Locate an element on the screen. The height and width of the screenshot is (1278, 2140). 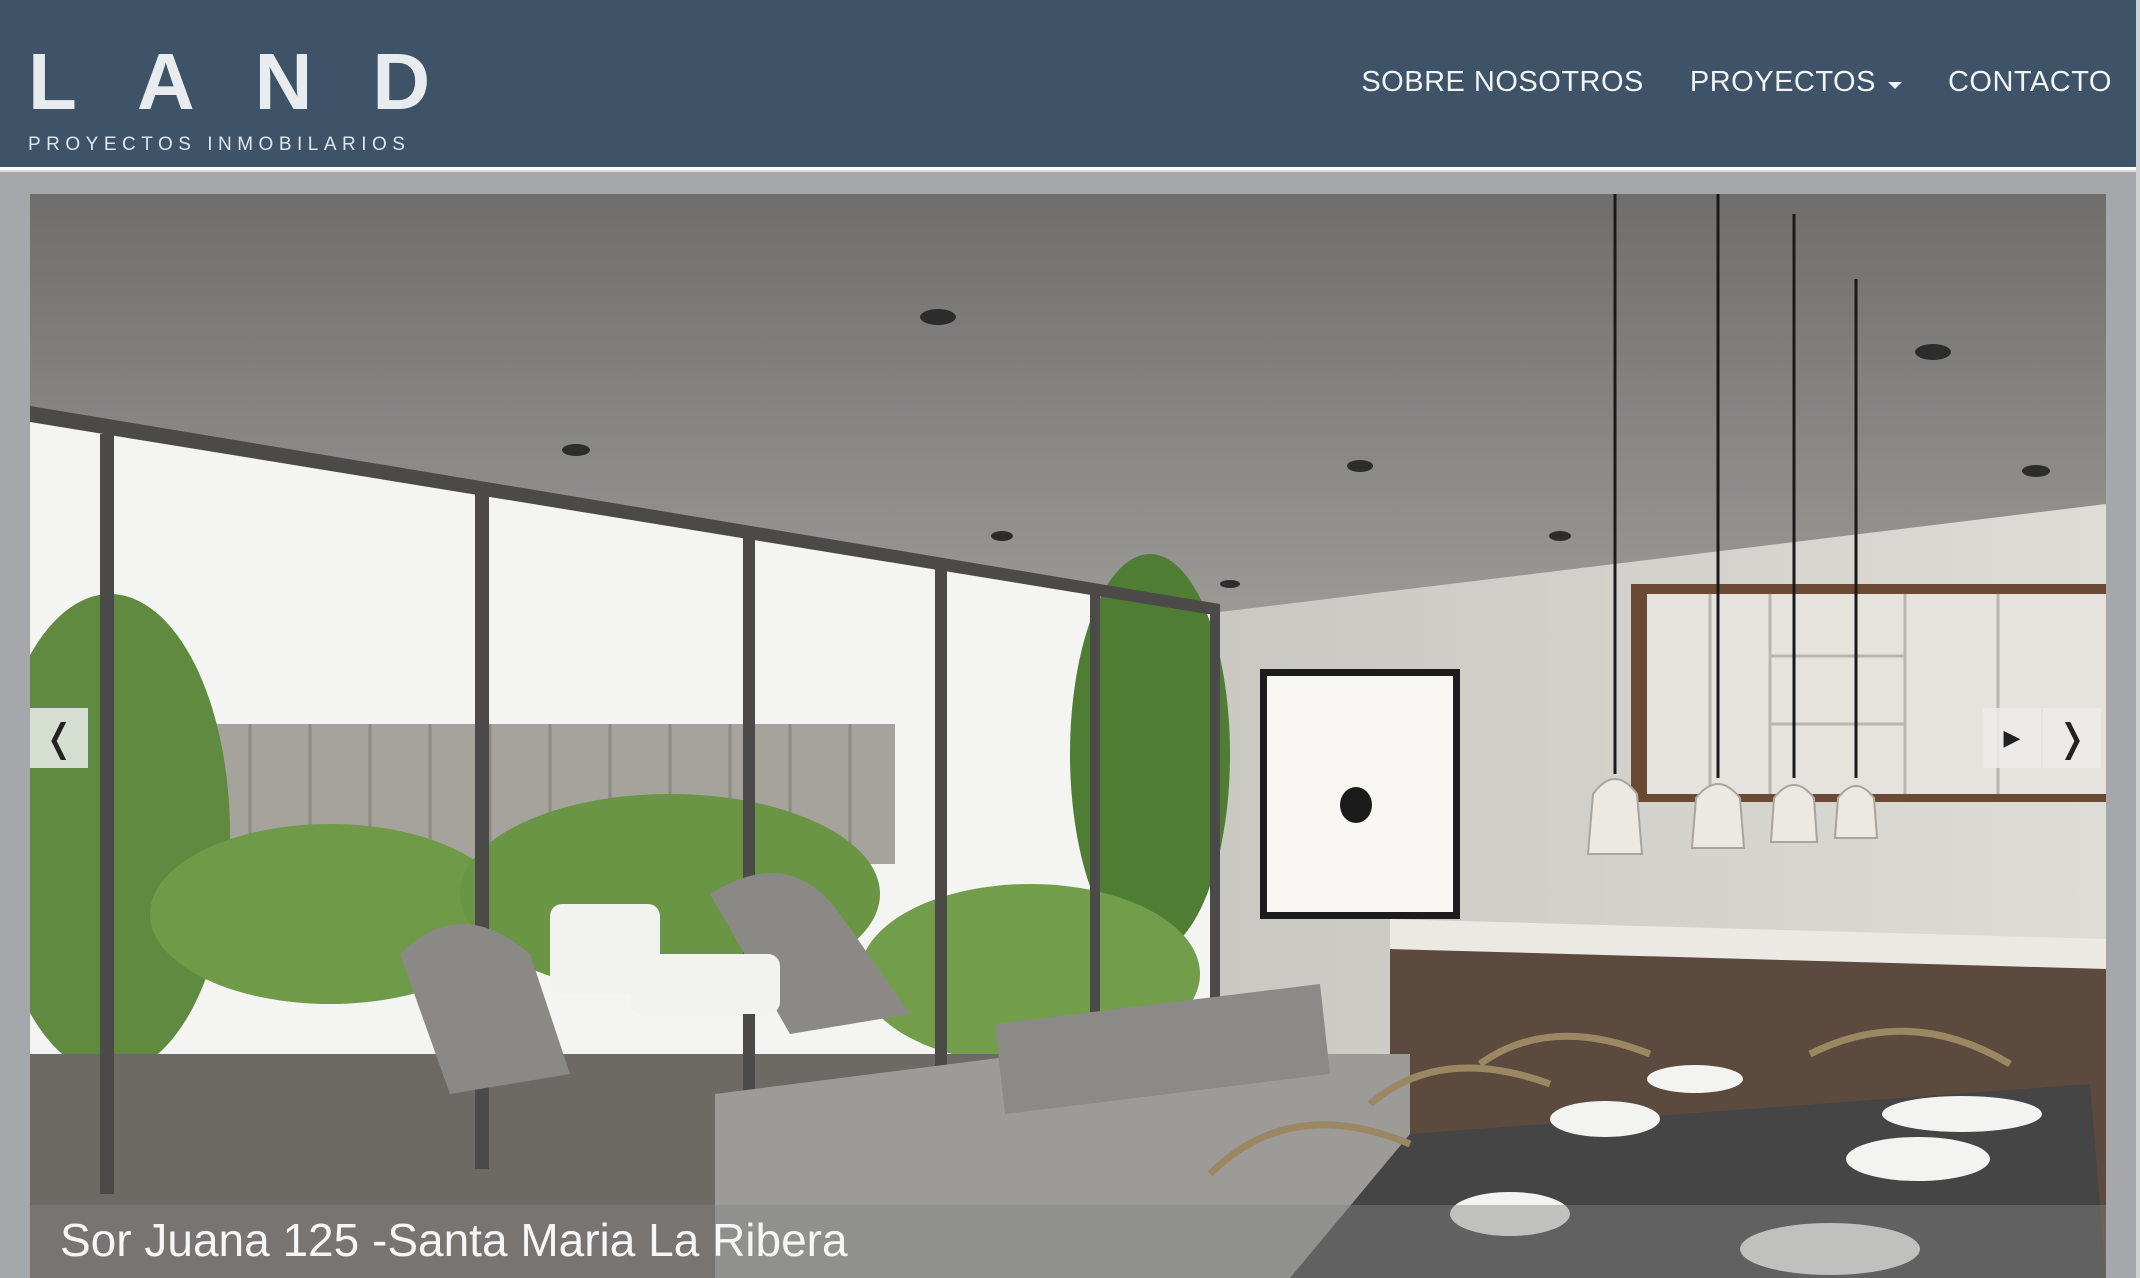
slider-play-button: ▶ is located at coordinates (2012, 738).